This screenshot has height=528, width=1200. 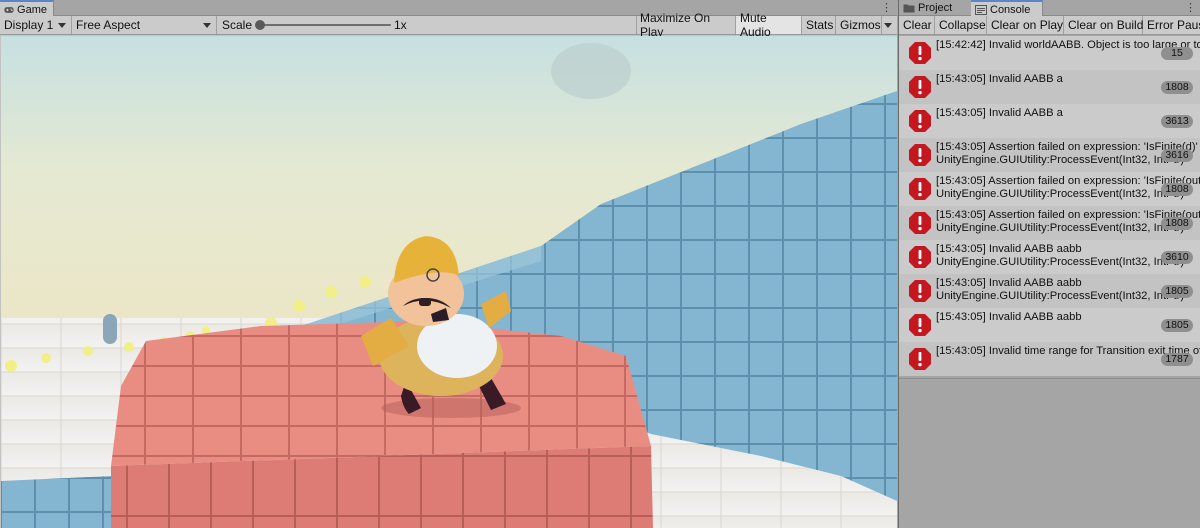 I want to click on scale-control: Scale 1x, so click(x=427, y=25).